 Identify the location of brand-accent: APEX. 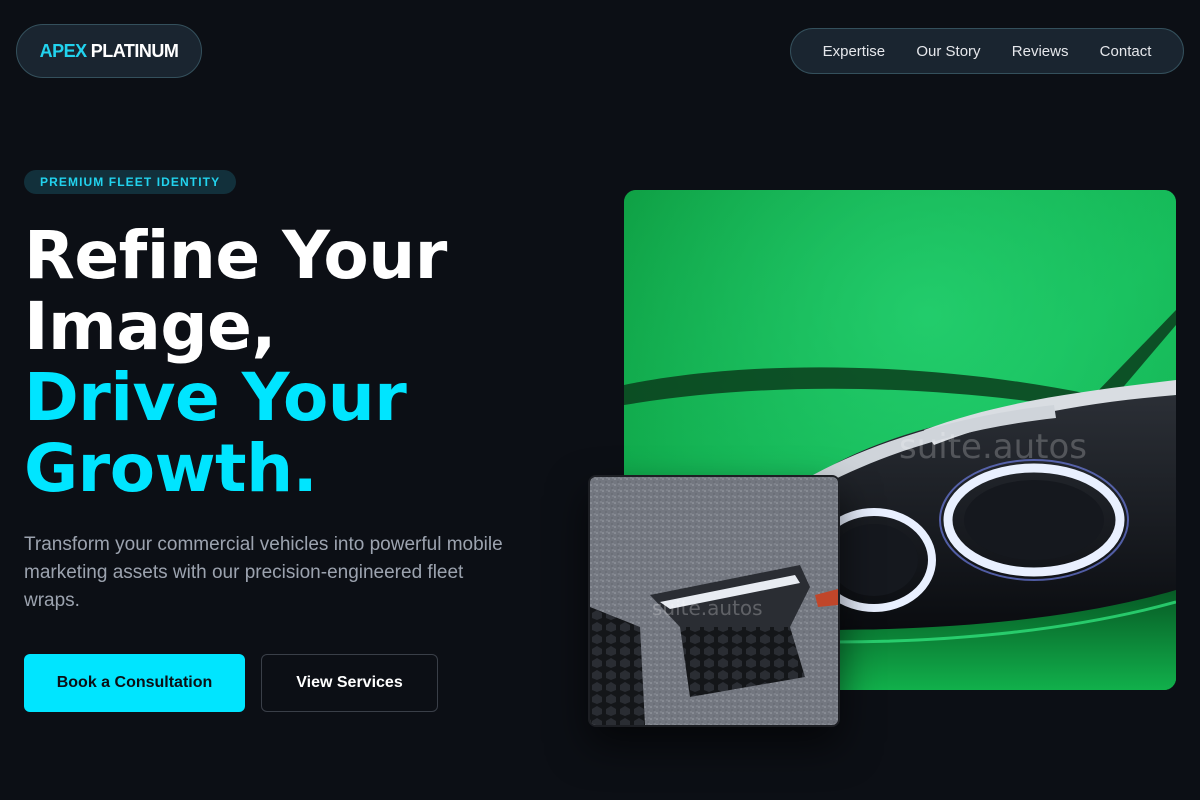
(63, 50).